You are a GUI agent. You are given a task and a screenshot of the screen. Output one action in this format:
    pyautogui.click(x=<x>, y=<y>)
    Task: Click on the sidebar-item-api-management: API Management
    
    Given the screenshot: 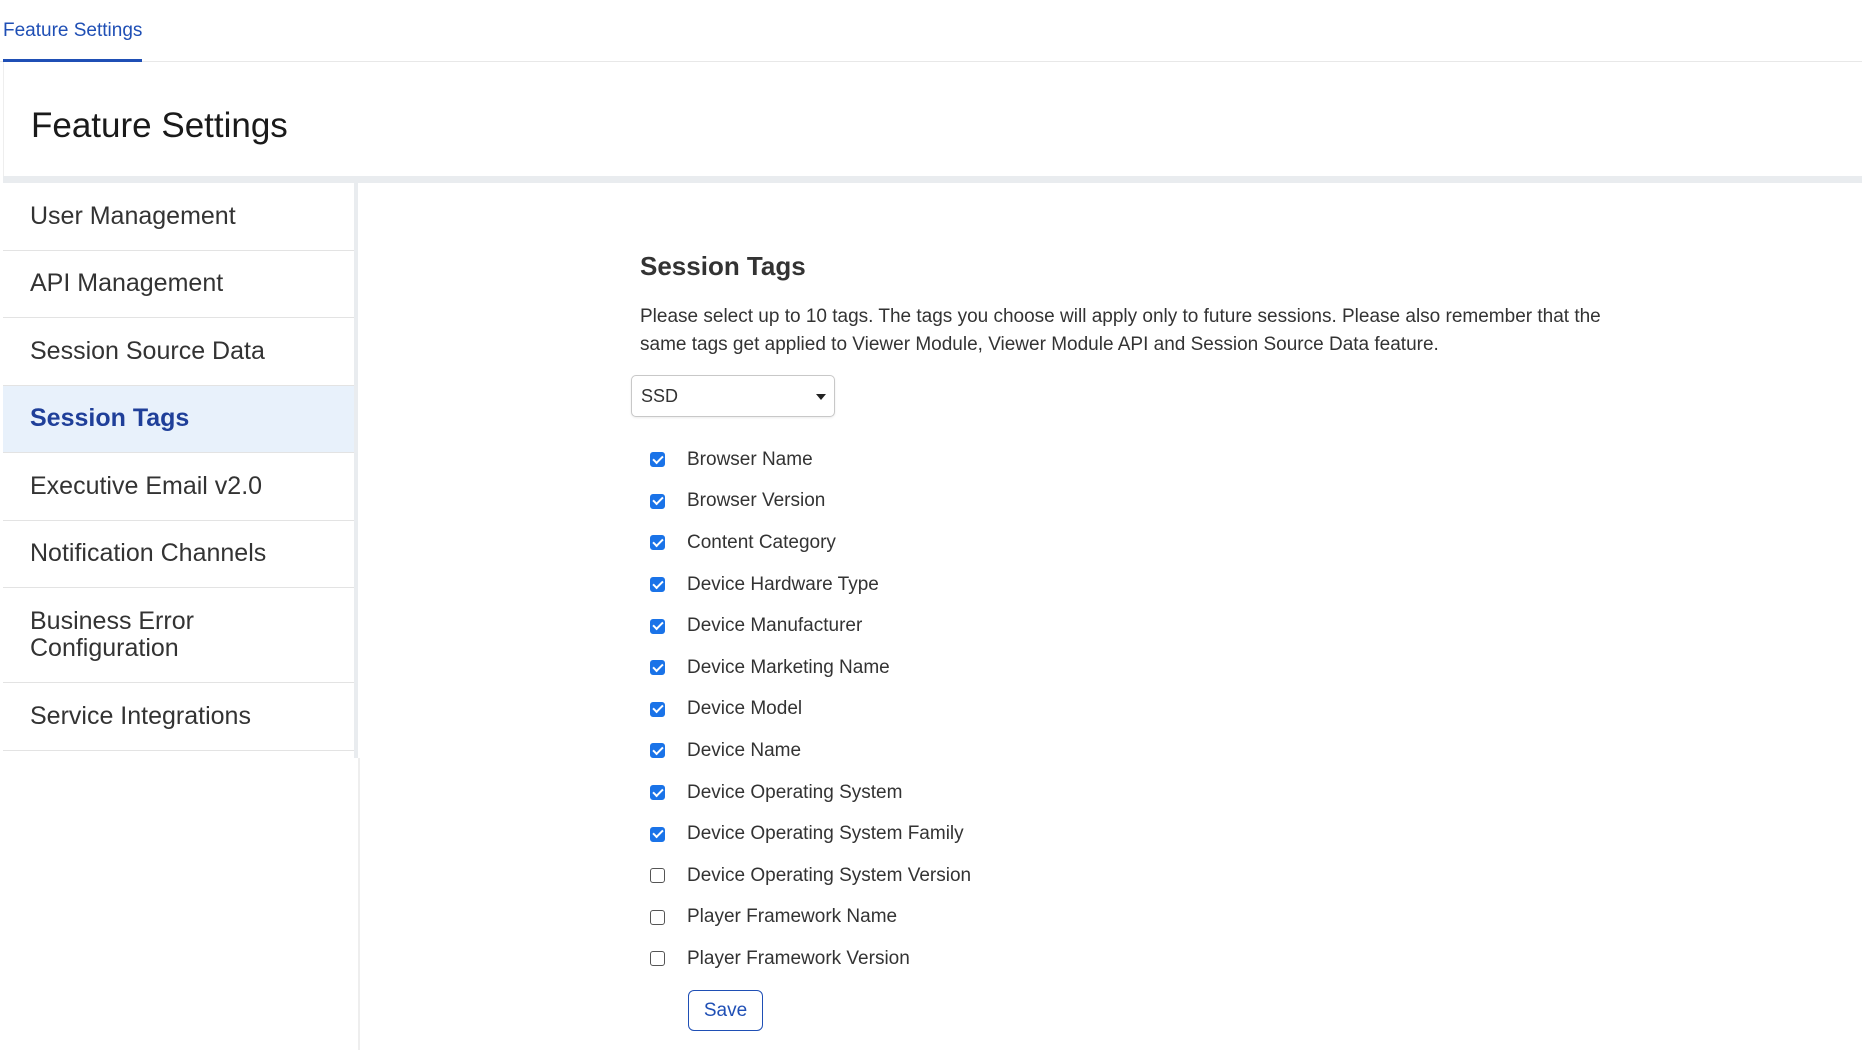 What is the action you would take?
    pyautogui.click(x=178, y=284)
    